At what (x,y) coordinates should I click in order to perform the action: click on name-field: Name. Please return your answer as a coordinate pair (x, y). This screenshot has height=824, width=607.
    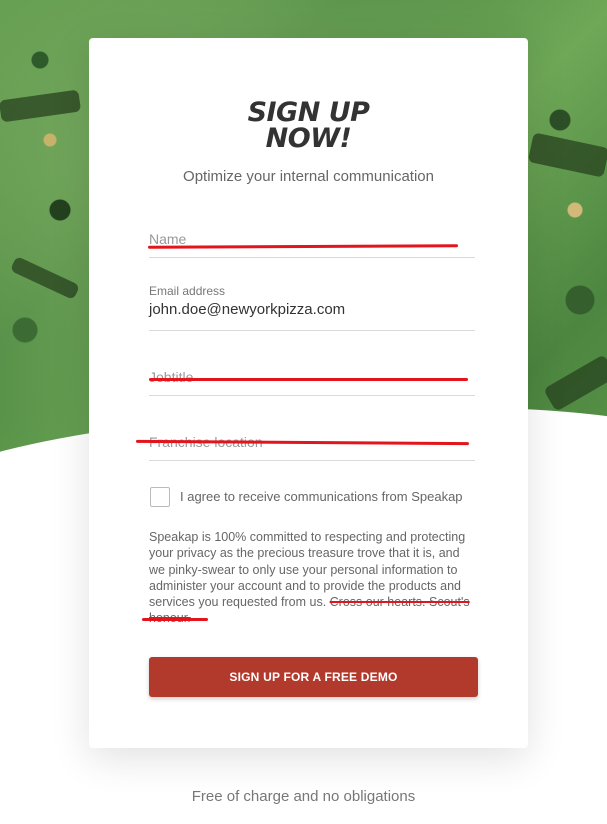
    Looking at the image, I should click on (312, 234).